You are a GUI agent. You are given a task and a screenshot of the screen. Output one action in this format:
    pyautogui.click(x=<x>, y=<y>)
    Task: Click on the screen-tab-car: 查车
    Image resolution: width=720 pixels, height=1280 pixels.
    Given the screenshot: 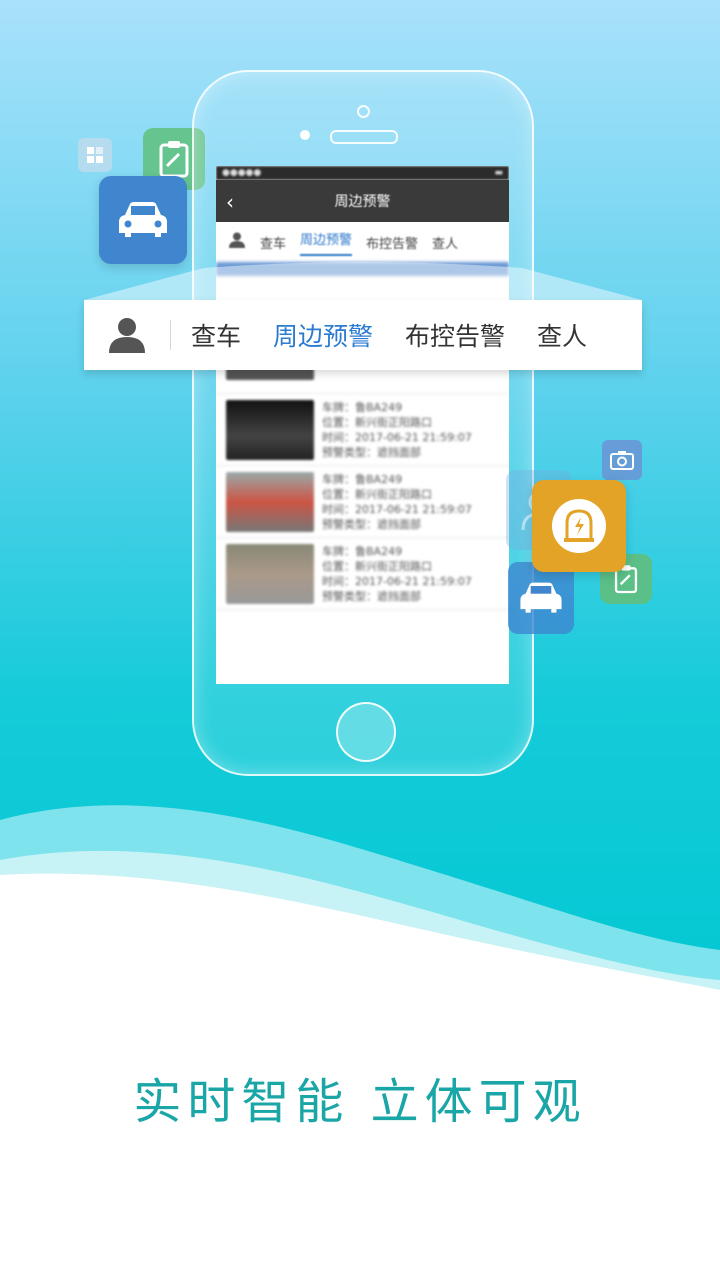 What is the action you would take?
    pyautogui.click(x=273, y=242)
    